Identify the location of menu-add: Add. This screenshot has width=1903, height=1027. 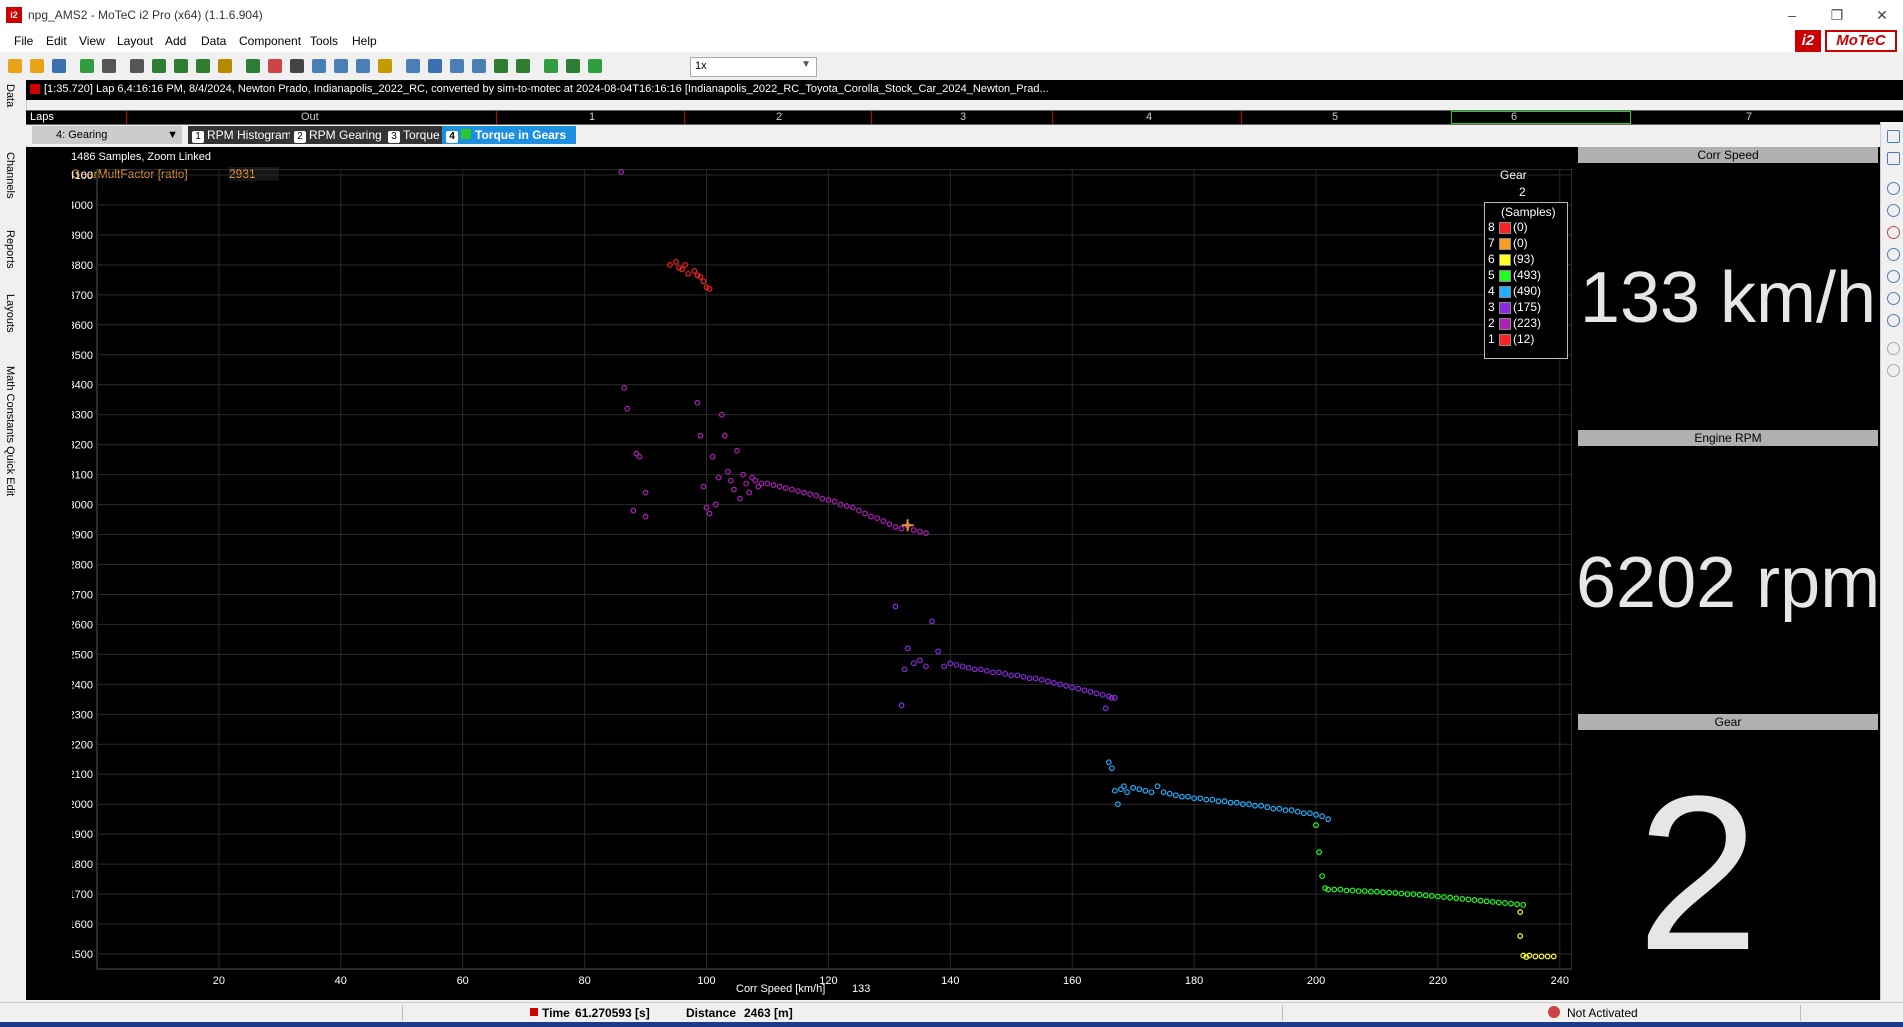
(175, 41).